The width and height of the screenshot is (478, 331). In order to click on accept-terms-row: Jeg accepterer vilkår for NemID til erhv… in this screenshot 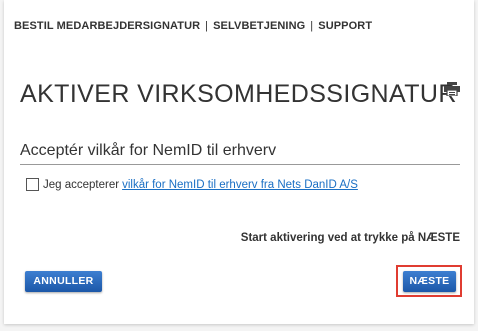, I will do `click(192, 184)`.